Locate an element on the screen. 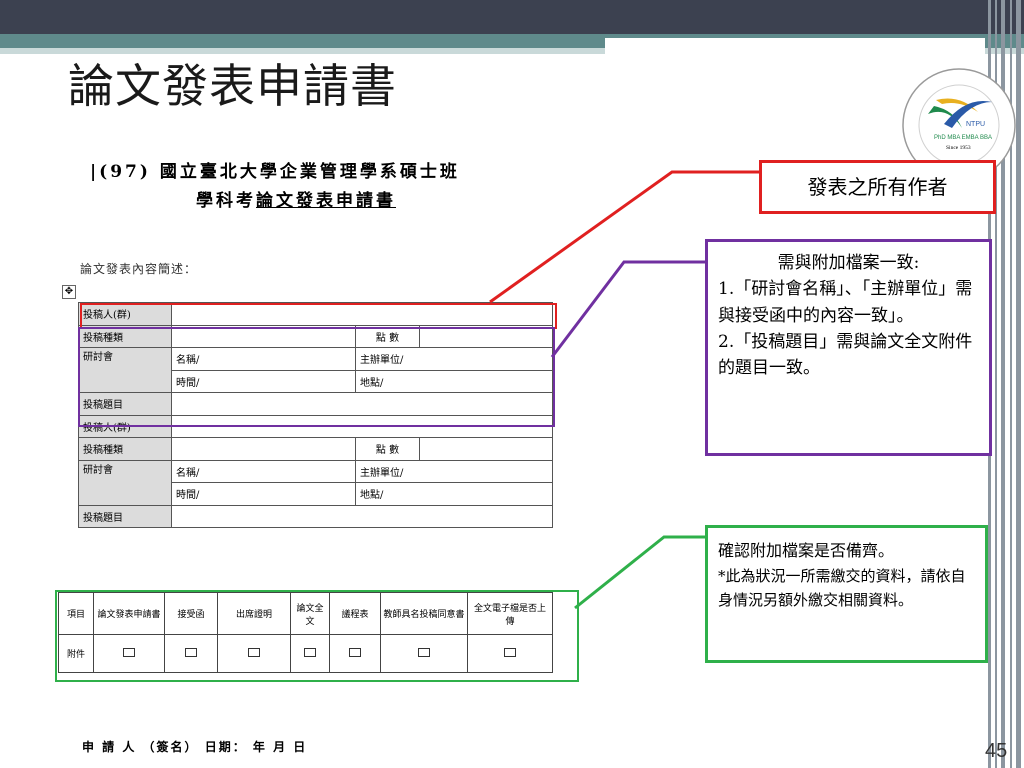  callout-note: *此為狀況一所需繳交的資料，請依自身情況另額外繳交相關資料。 is located at coordinates (842, 587).